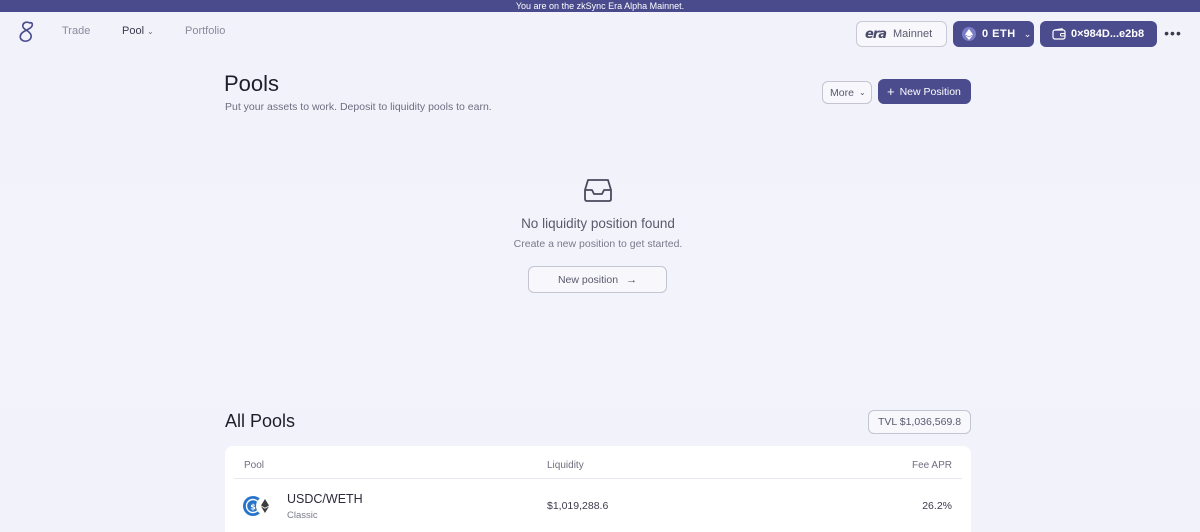 Image resolution: width=1200 pixels, height=532 pixels. What do you see at coordinates (913, 34) in the screenshot?
I see `network-name: Mainnet` at bounding box center [913, 34].